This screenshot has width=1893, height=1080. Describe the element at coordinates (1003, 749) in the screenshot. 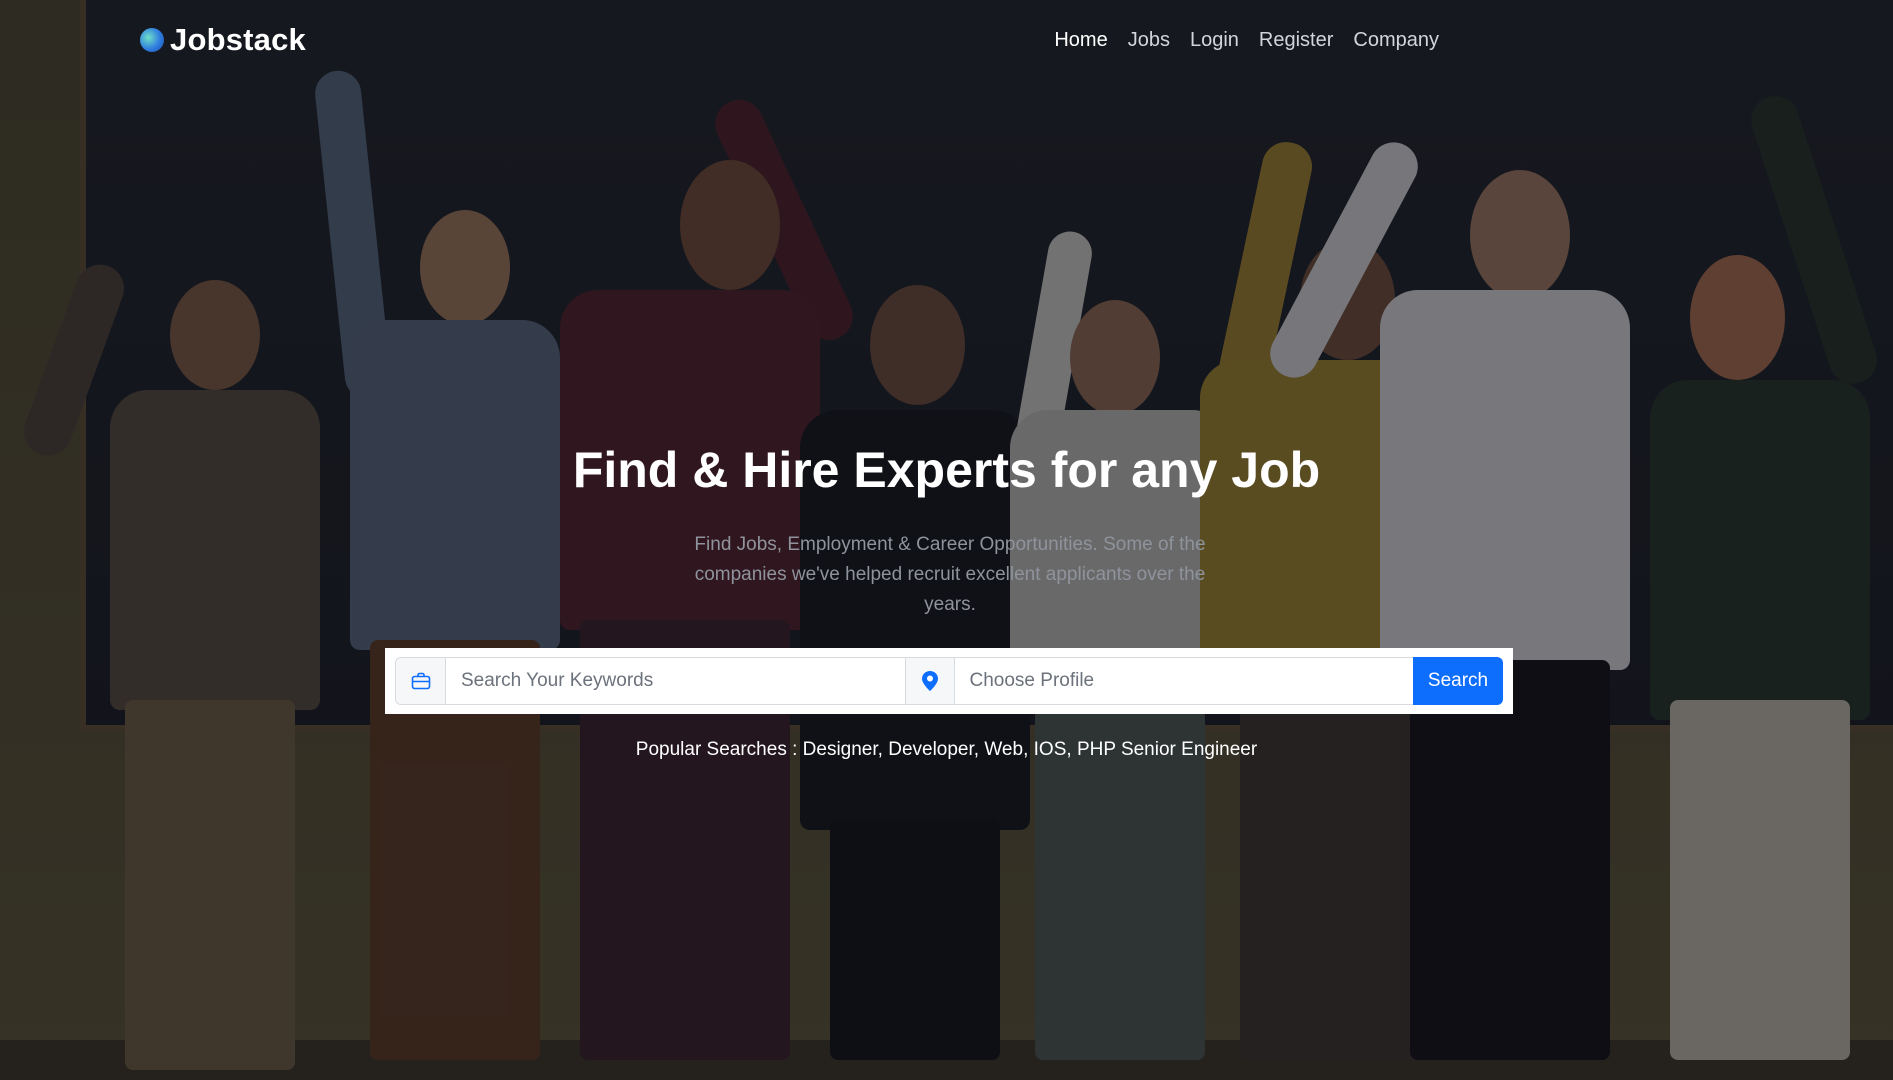

I see `popular-search-link: Web` at that location.